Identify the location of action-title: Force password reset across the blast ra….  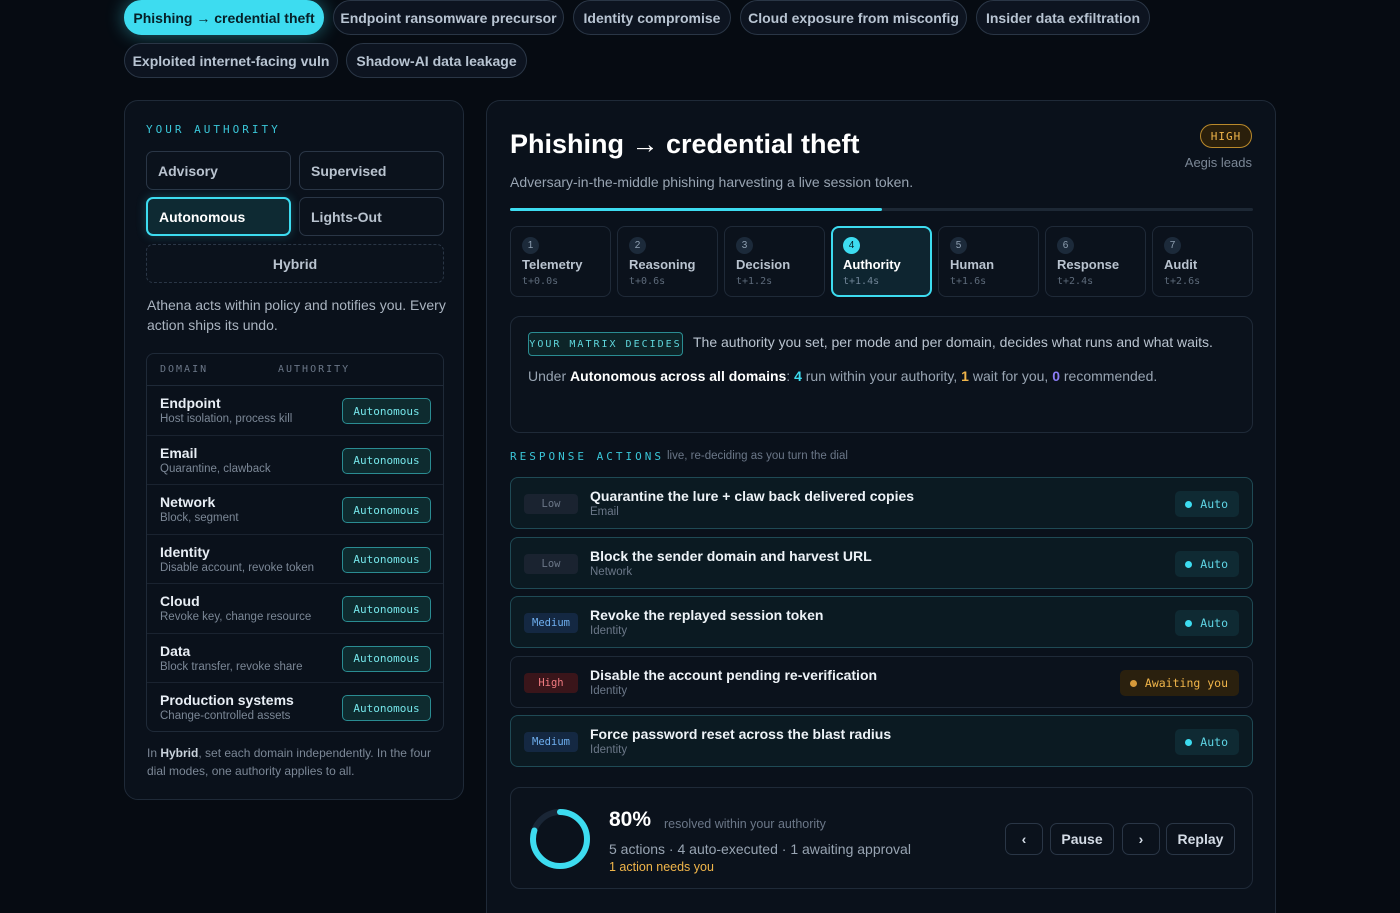
(741, 734).